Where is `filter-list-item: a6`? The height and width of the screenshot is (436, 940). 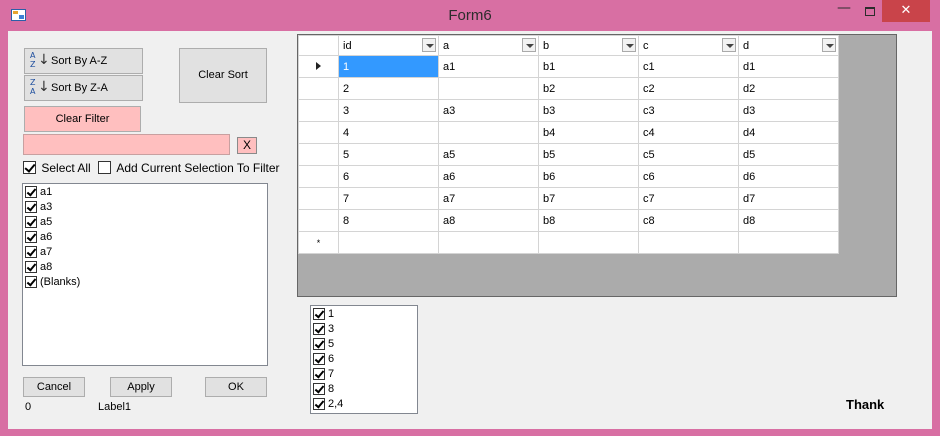 filter-list-item: a6 is located at coordinates (38, 237).